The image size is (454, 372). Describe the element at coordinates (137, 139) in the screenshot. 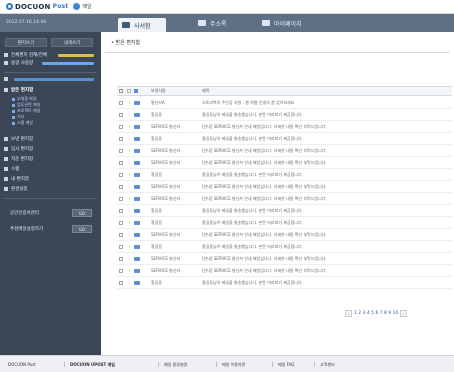

I see `envelope-icon` at that location.